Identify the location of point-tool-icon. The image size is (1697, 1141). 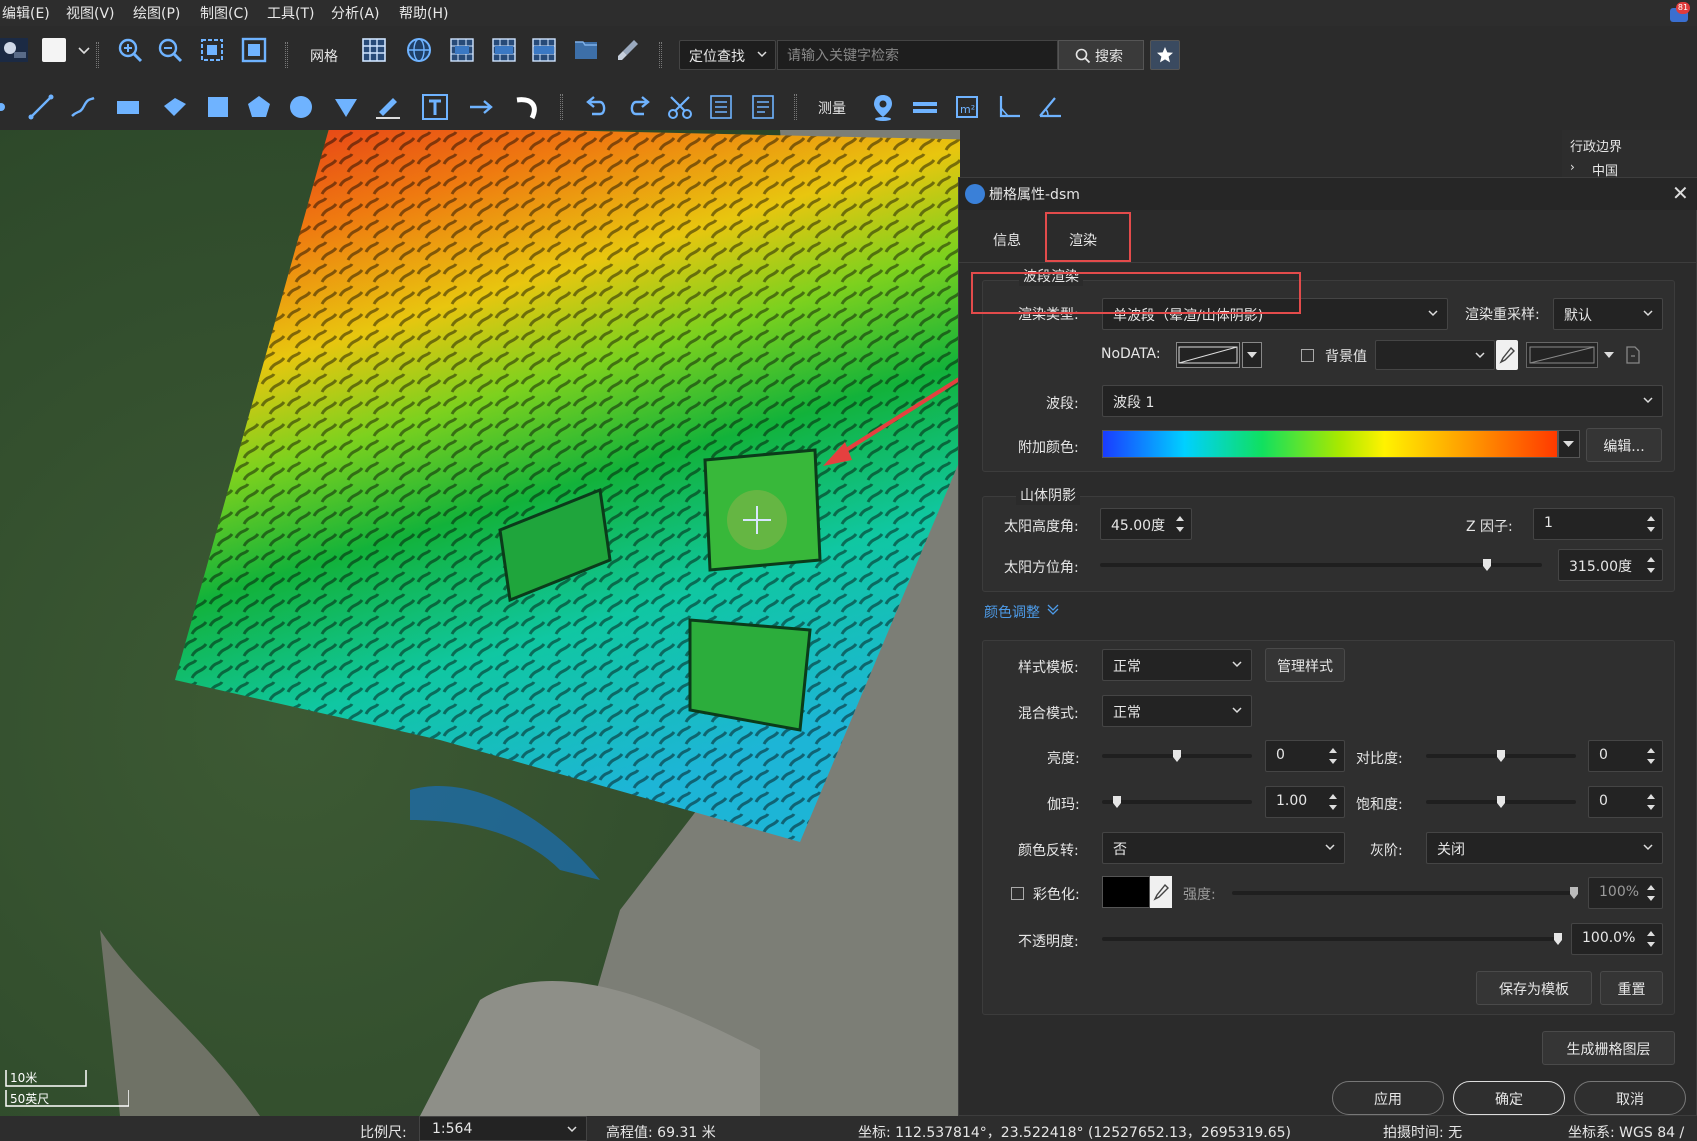
(8, 107).